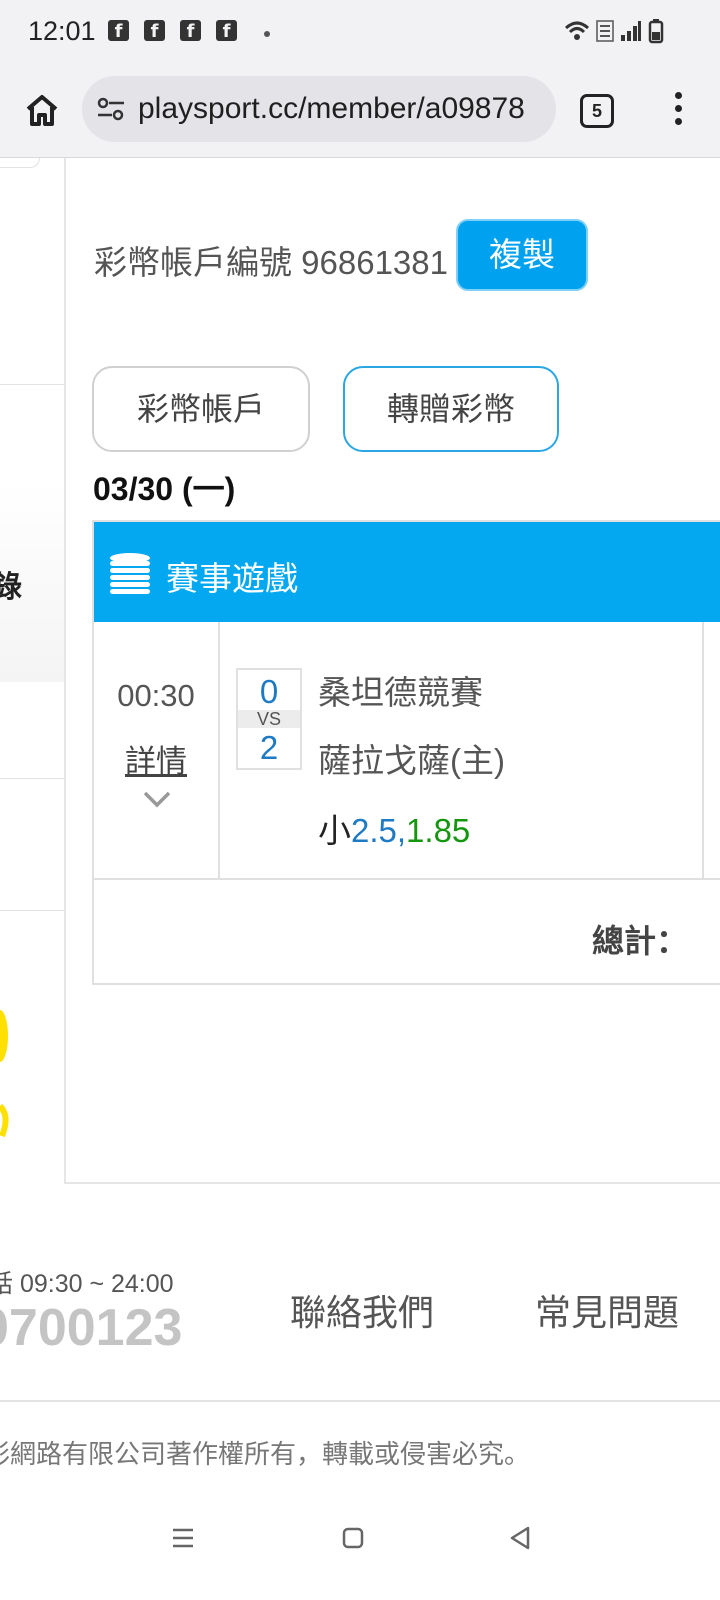 The height and width of the screenshot is (1600, 720). I want to click on status-bar: 12:01 f f f f, so click(360, 32).